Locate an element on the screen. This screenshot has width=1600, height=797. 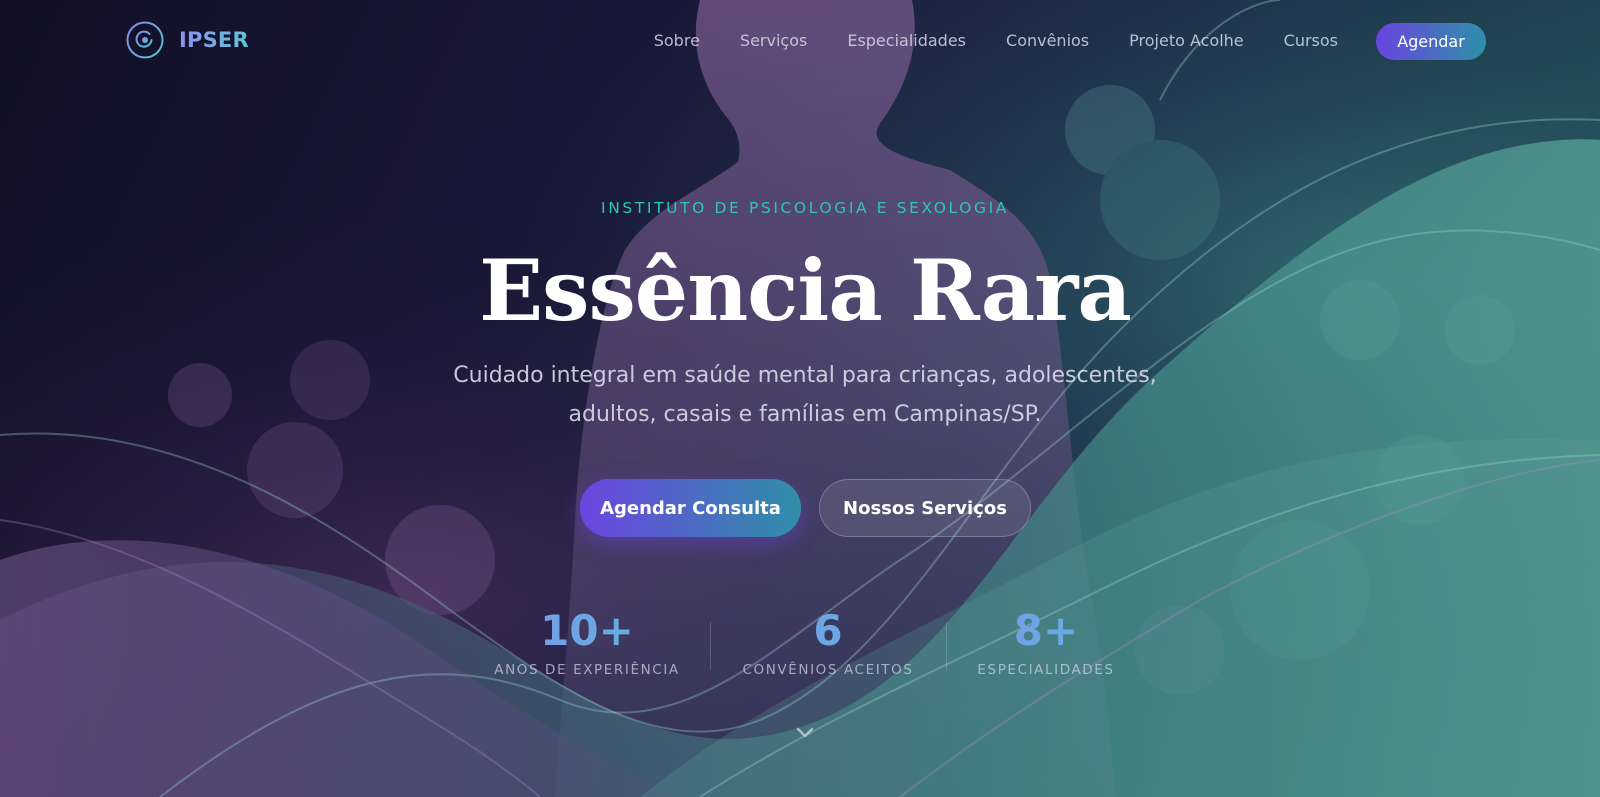
nav-agendar-button: Agendar is located at coordinates (1431, 41).